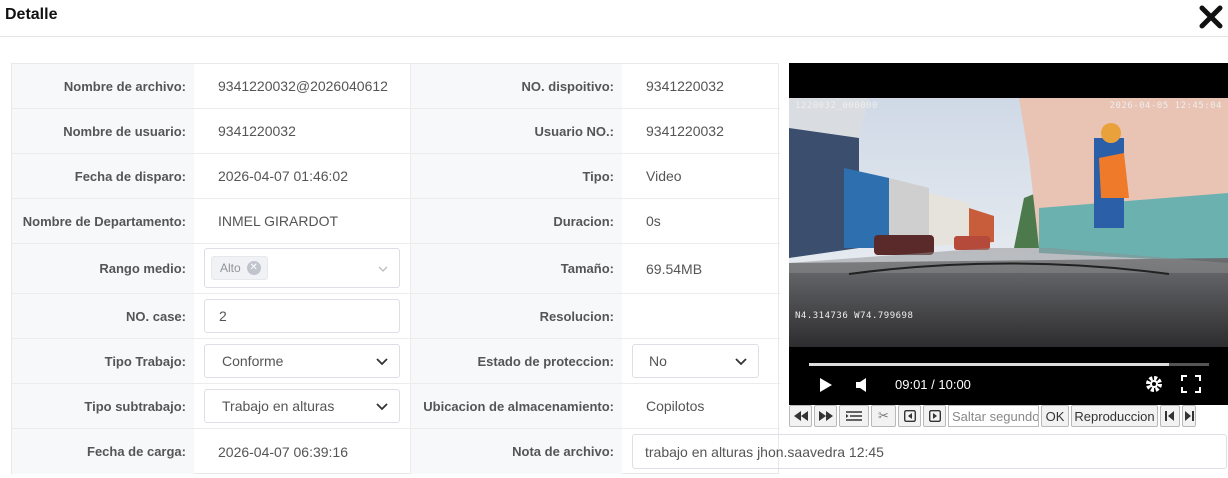 The image size is (1228, 478). Describe the element at coordinates (516, 86) in the screenshot. I see `label-no-dispositivo: NO. dispoitivo:` at that location.